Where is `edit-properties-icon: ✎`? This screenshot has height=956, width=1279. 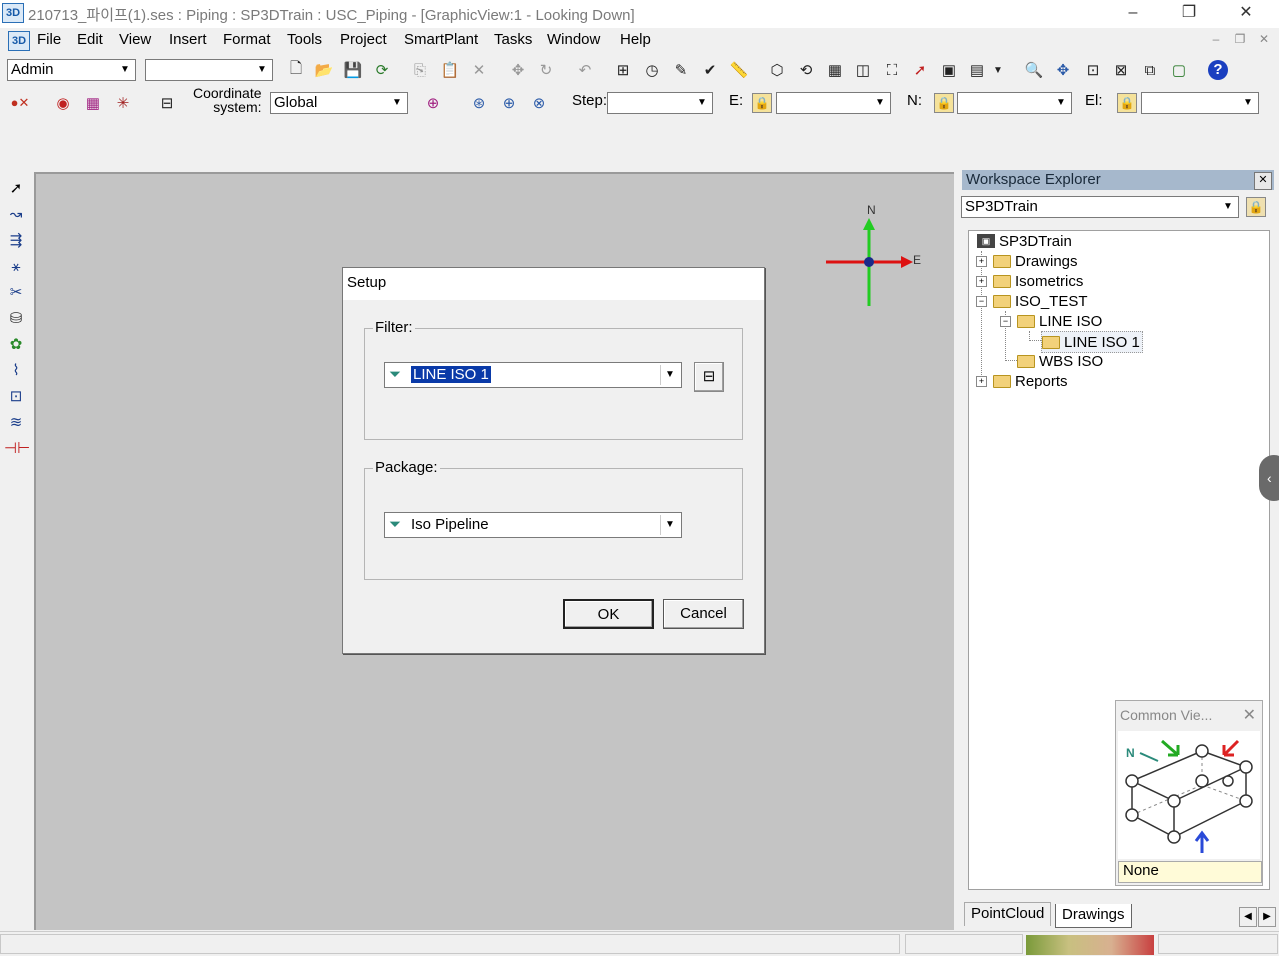
edit-properties-icon: ✎ is located at coordinates (681, 70).